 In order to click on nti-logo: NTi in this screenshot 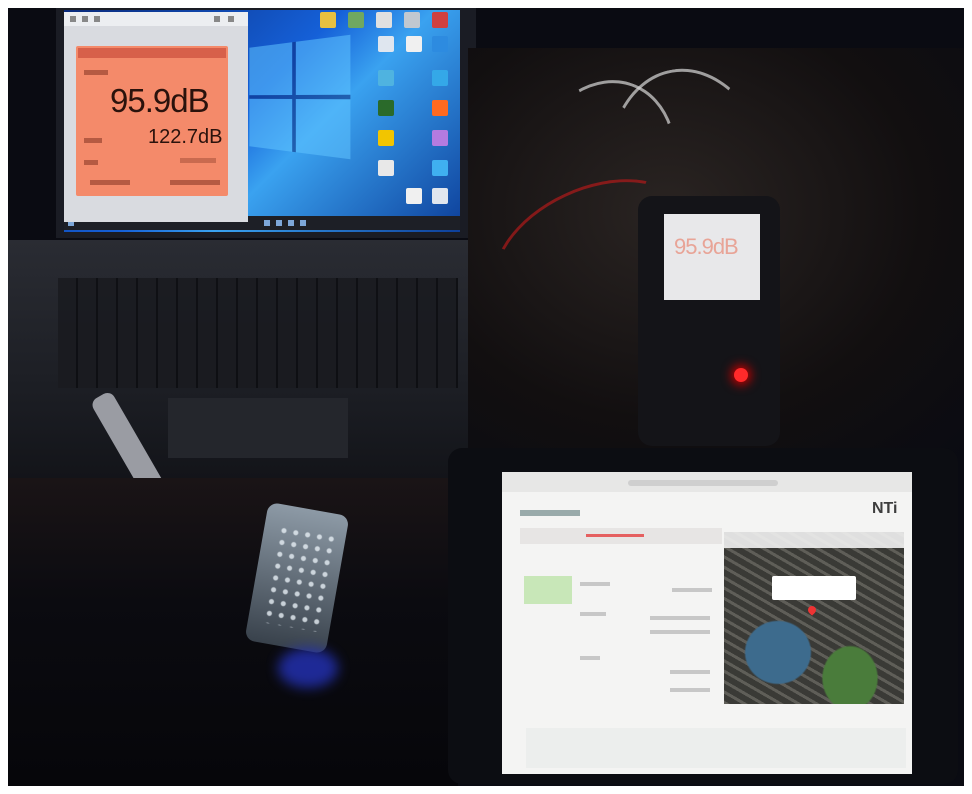, I will do `click(885, 508)`.